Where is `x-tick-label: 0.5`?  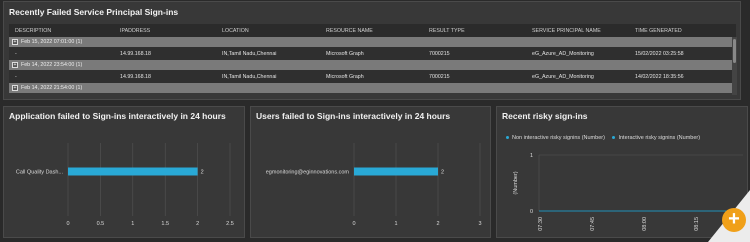
x-tick-label: 0.5 is located at coordinates (101, 224).